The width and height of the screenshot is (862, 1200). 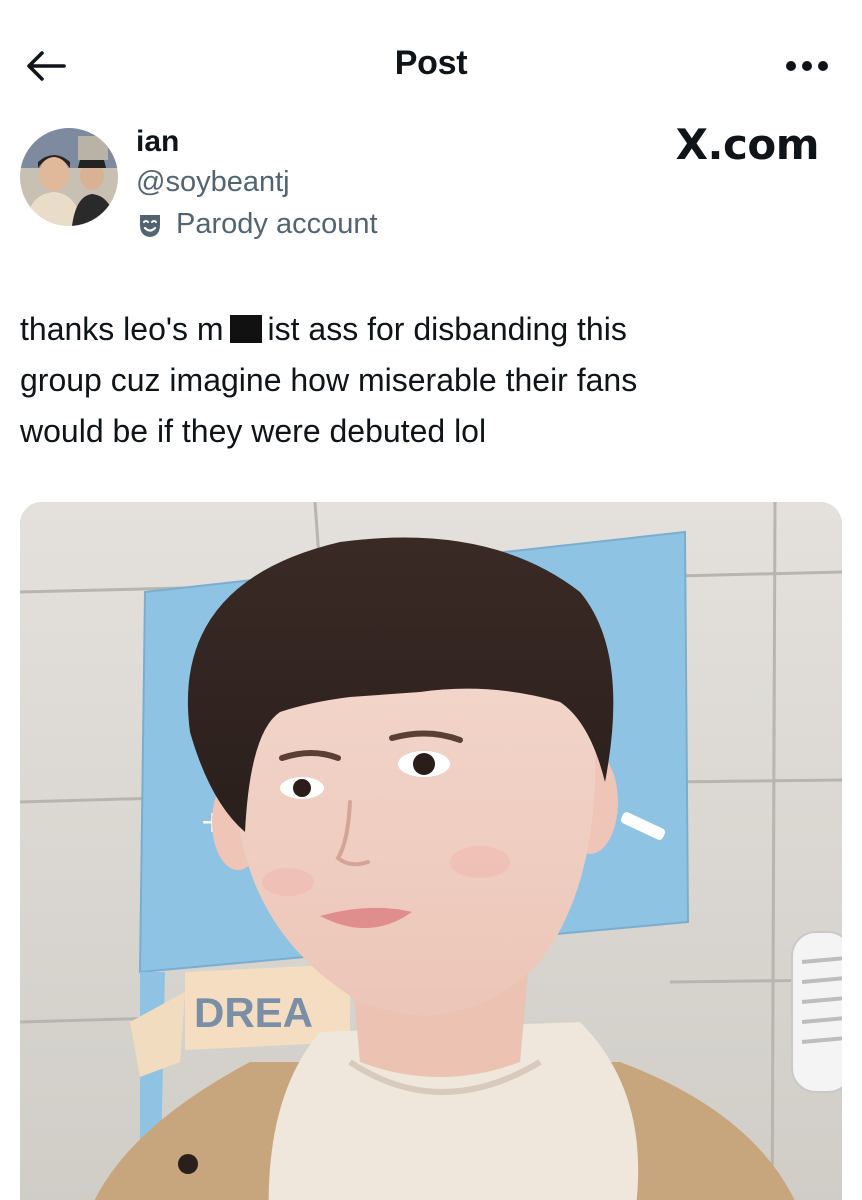 I want to click on top-bar: Post, so click(x=431, y=60).